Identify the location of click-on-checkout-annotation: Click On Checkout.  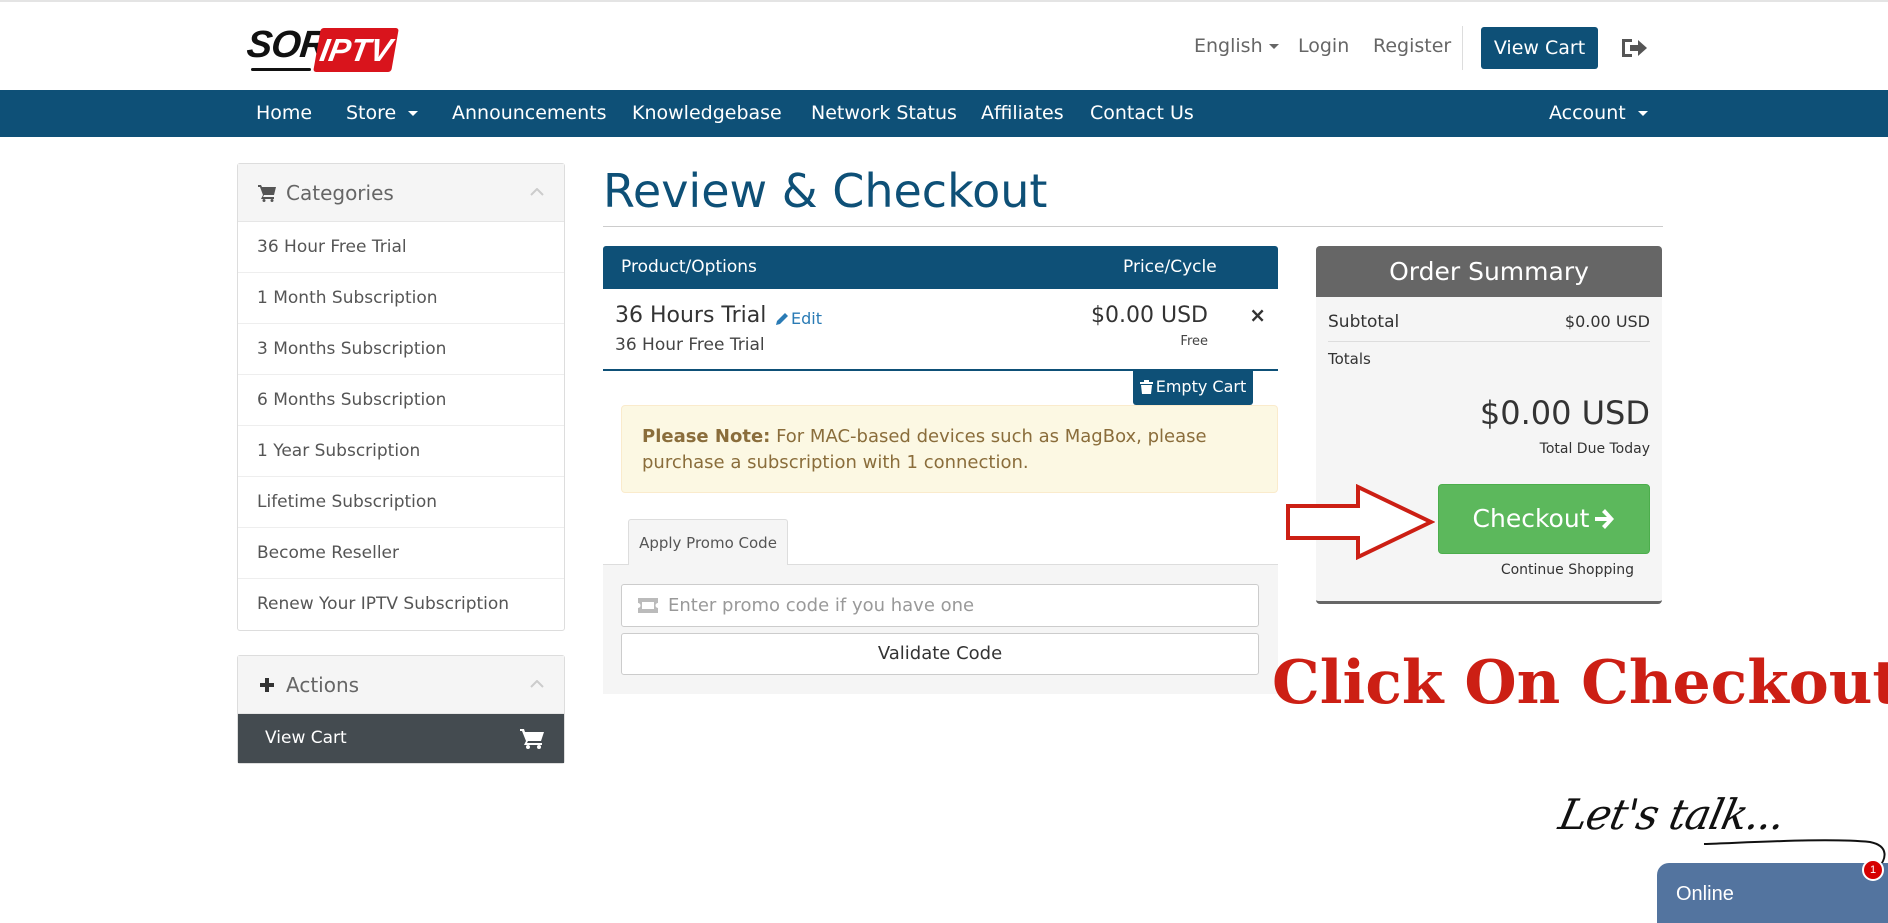
(1580, 683).